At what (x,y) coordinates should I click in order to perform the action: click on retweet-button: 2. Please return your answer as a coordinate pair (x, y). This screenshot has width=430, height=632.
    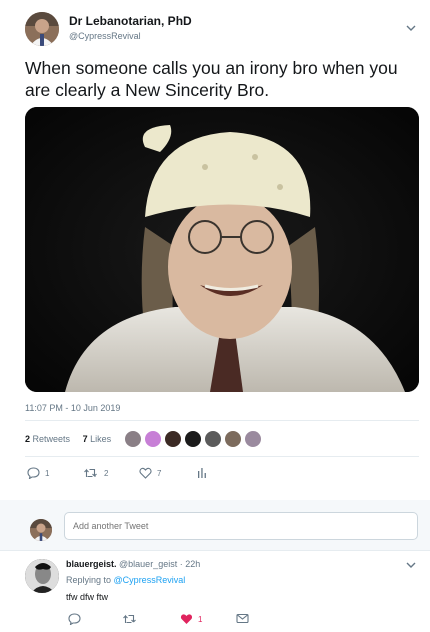
    Looking at the image, I should click on (95, 473).